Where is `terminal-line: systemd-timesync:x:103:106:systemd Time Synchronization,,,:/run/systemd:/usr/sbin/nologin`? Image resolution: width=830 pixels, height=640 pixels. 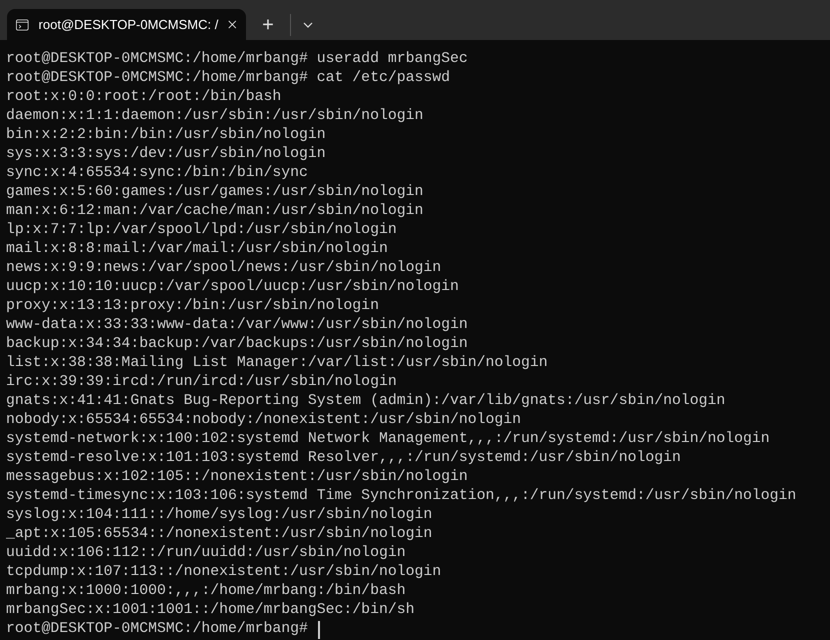
terminal-line: systemd-timesync:x:103:106:systemd Time Synchronization,,,:/run/systemd:/usr/sbin/nologin is located at coordinates (401, 496).